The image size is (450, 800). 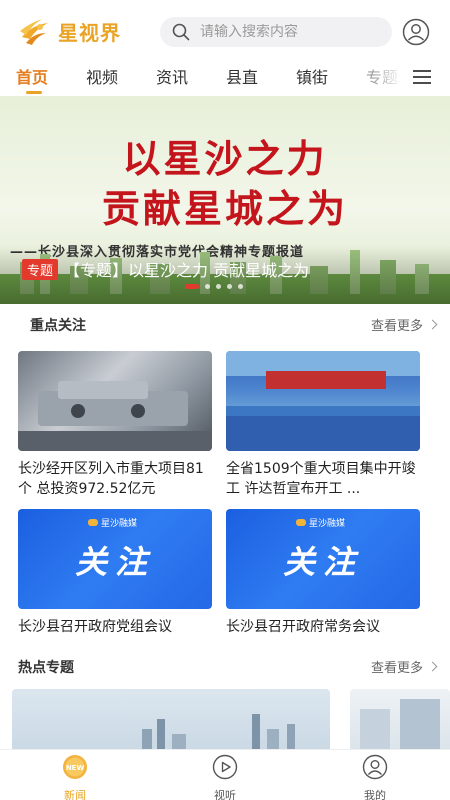 I want to click on search-icon, so click(x=181, y=32).